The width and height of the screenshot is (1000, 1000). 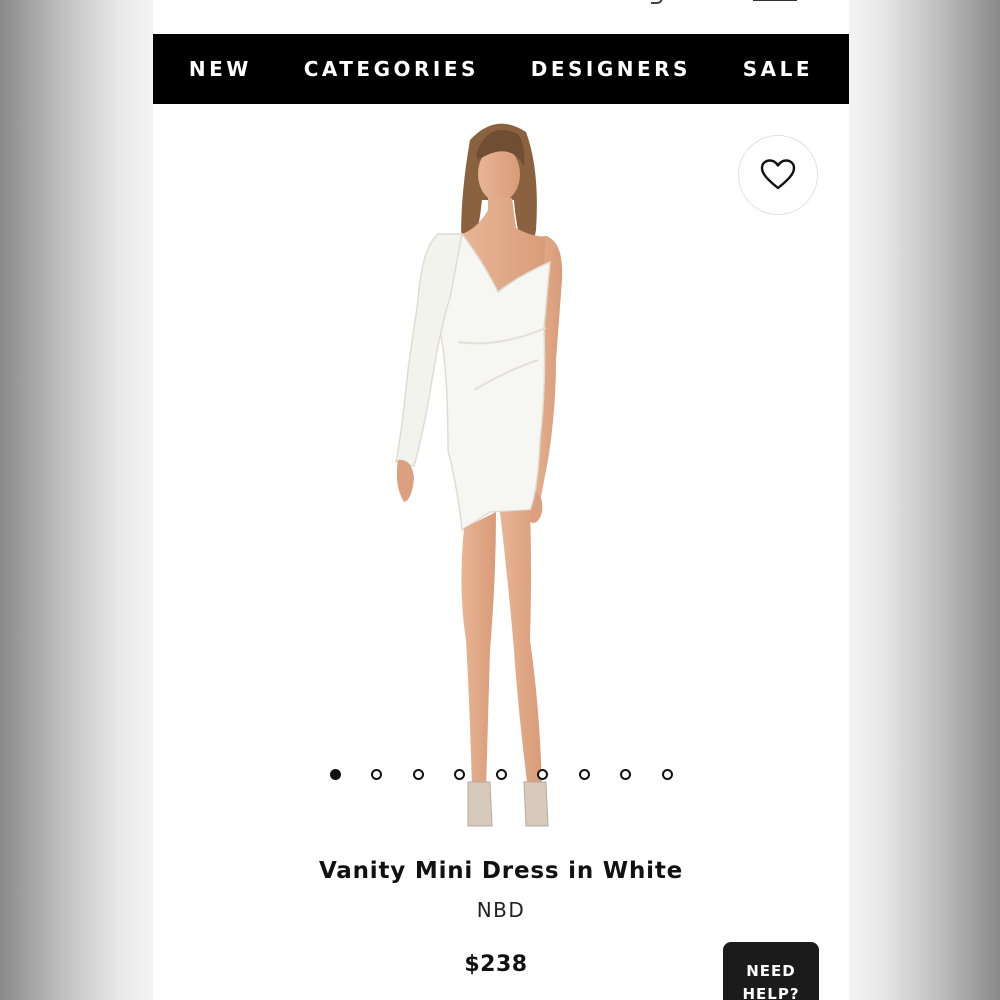 I want to click on favorite-button, so click(x=778, y=175).